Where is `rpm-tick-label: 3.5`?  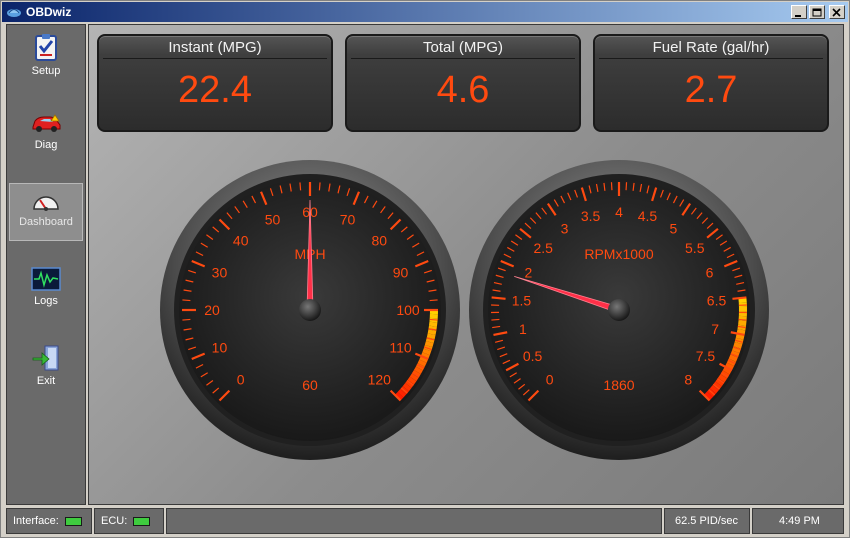 rpm-tick-label: 3.5 is located at coordinates (591, 216).